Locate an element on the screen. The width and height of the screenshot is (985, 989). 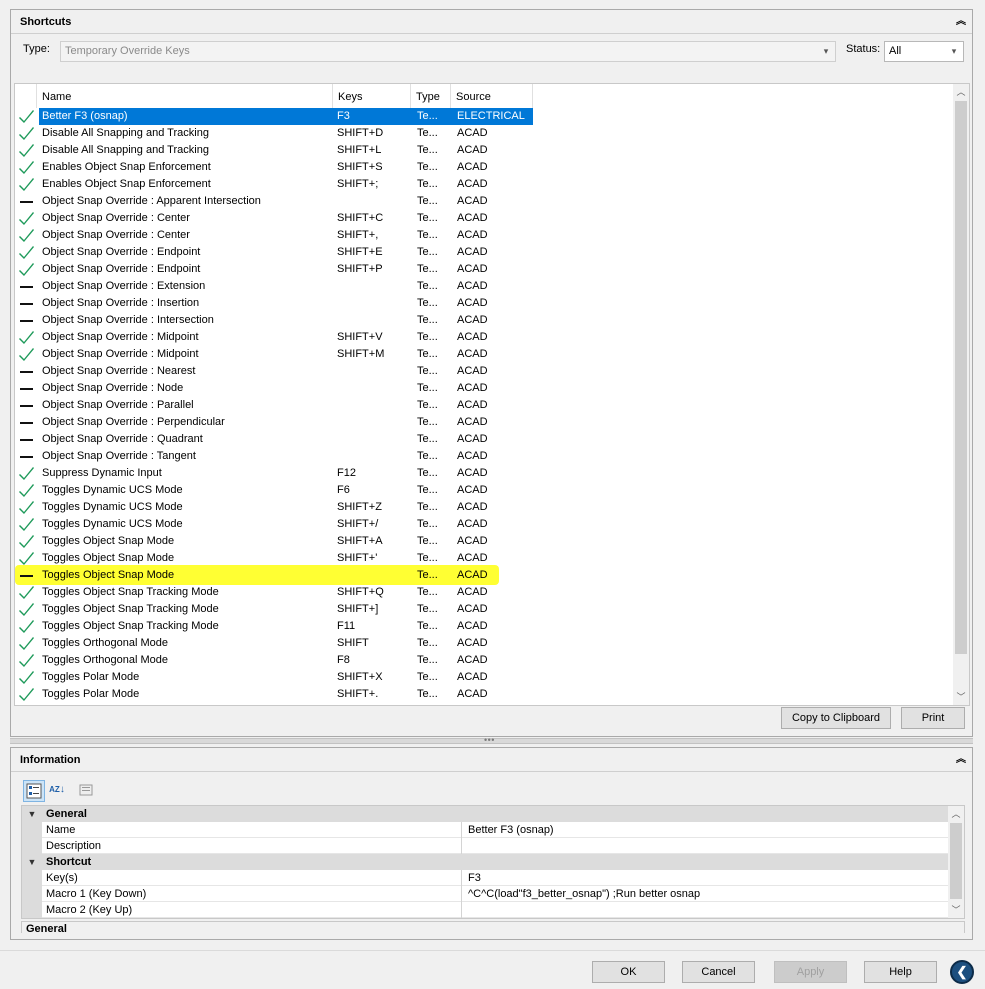
property-row-keys: Key(s) F3 is located at coordinates (485, 878).